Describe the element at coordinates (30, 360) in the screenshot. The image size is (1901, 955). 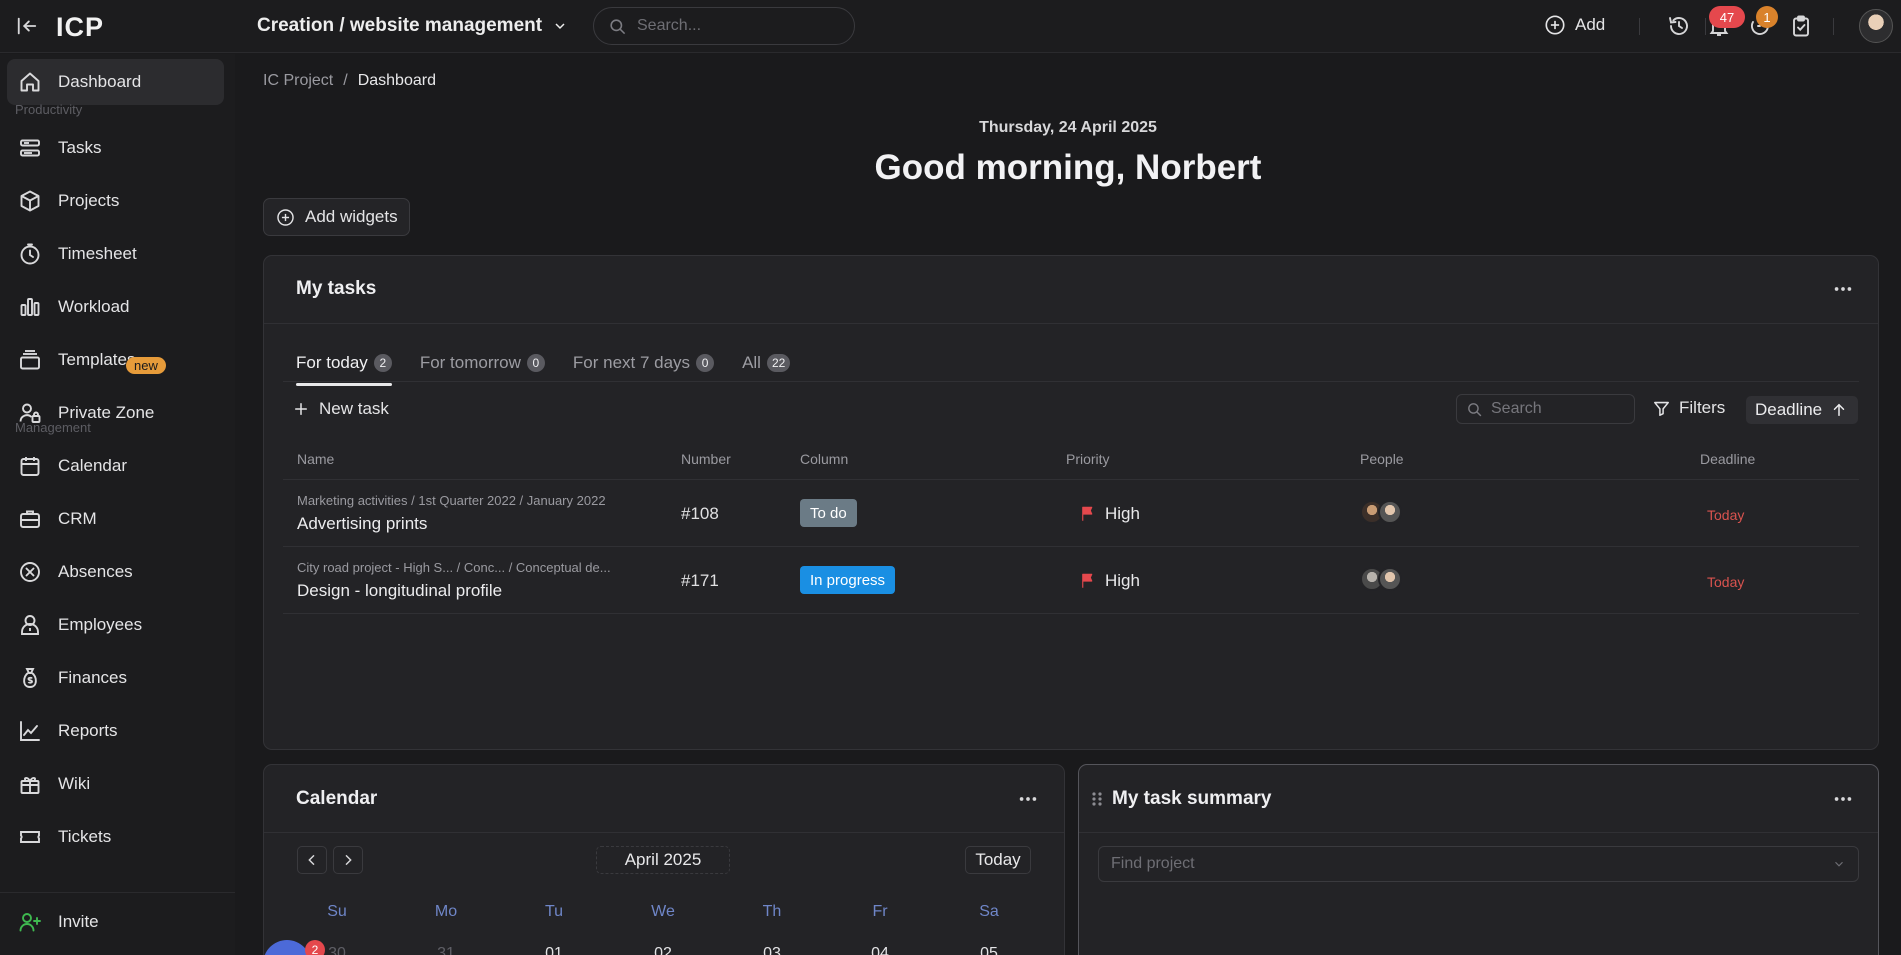
I see `layers-icon` at that location.